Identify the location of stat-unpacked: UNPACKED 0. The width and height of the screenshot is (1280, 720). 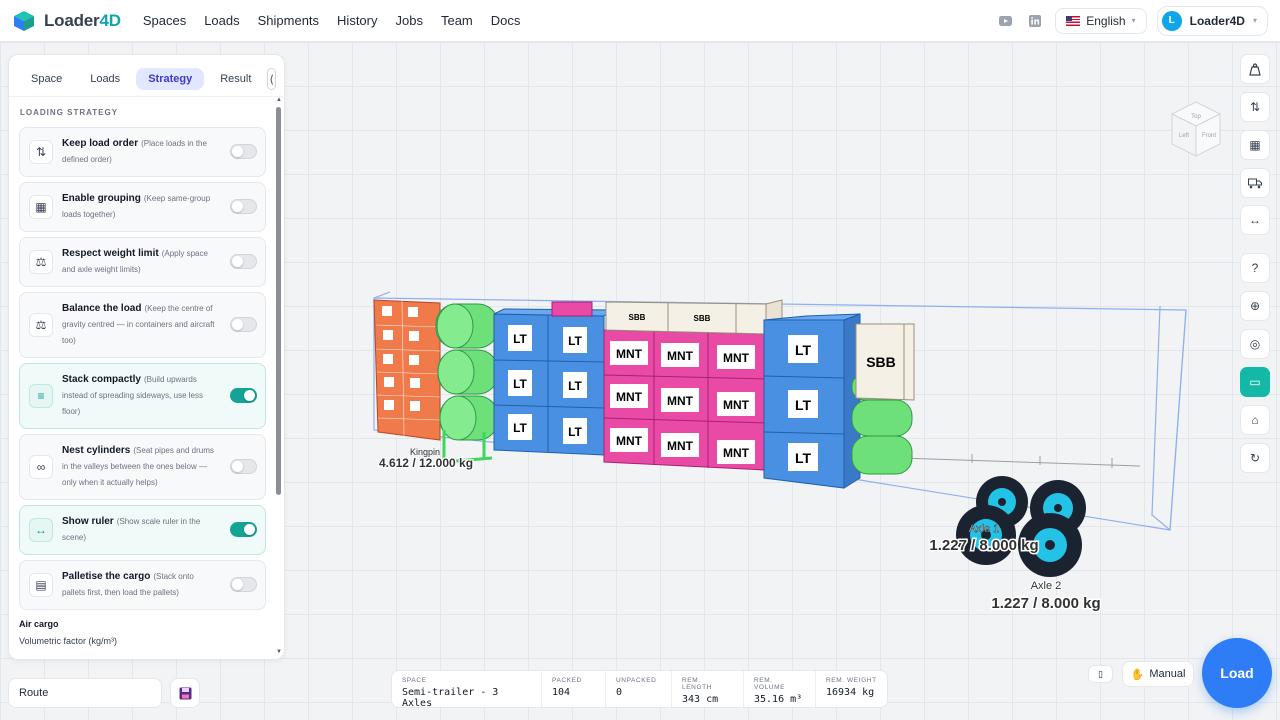
(639, 689).